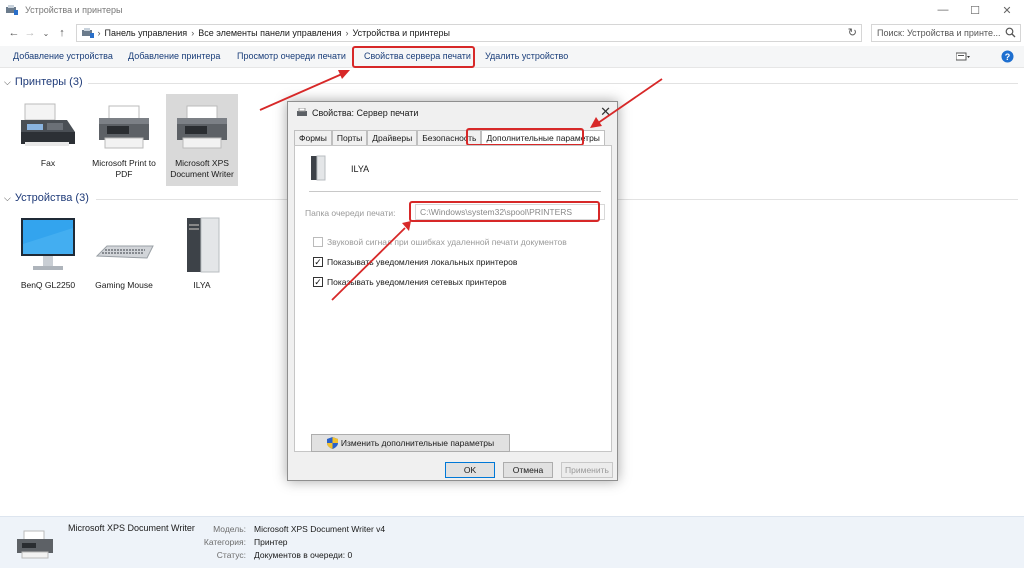 The width and height of the screenshot is (1024, 568). What do you see at coordinates (30, 33) in the screenshot?
I see `forward-arrow-icon: →` at bounding box center [30, 33].